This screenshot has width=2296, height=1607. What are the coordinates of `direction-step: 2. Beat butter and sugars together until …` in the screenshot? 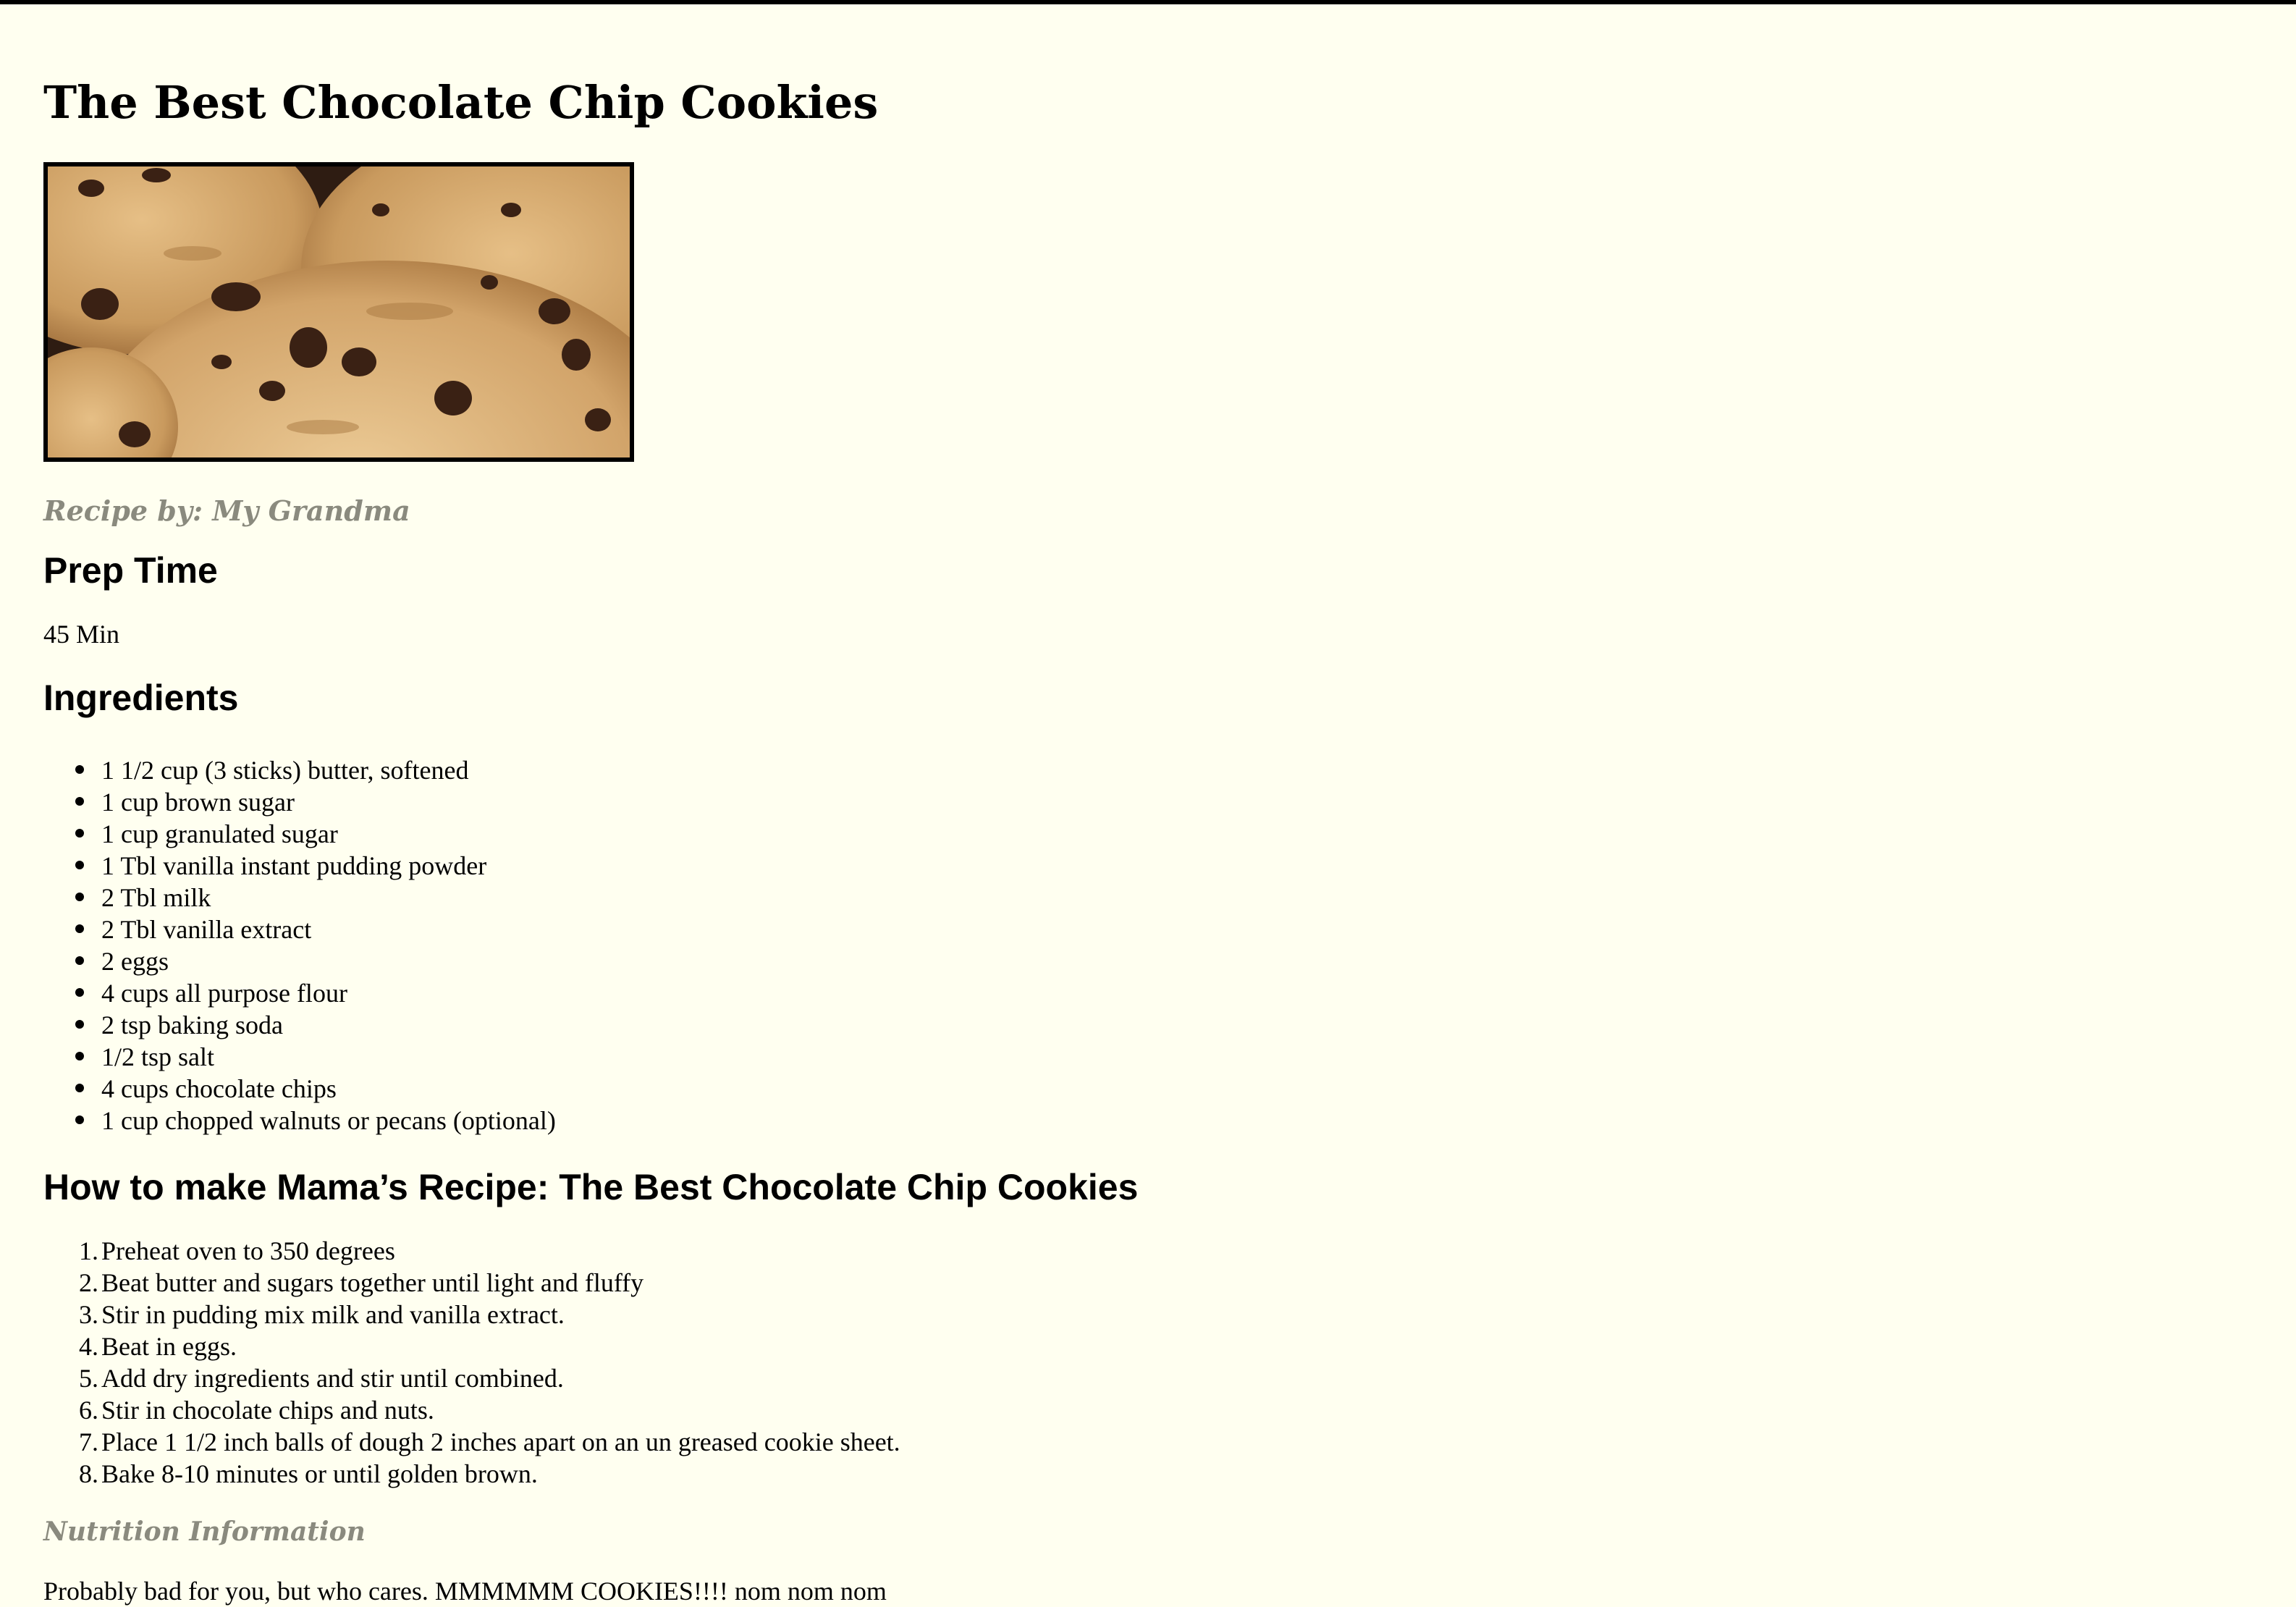 It's located at (361, 1283).